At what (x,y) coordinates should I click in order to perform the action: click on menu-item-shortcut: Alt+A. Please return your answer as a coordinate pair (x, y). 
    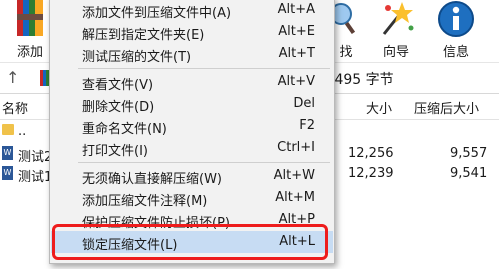
    Looking at the image, I should click on (296, 9).